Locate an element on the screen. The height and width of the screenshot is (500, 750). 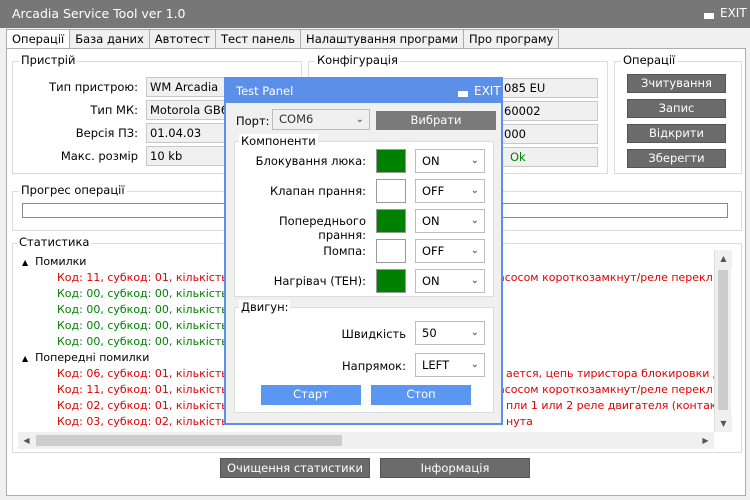
config-field-1: 085 EU is located at coordinates (549, 88).